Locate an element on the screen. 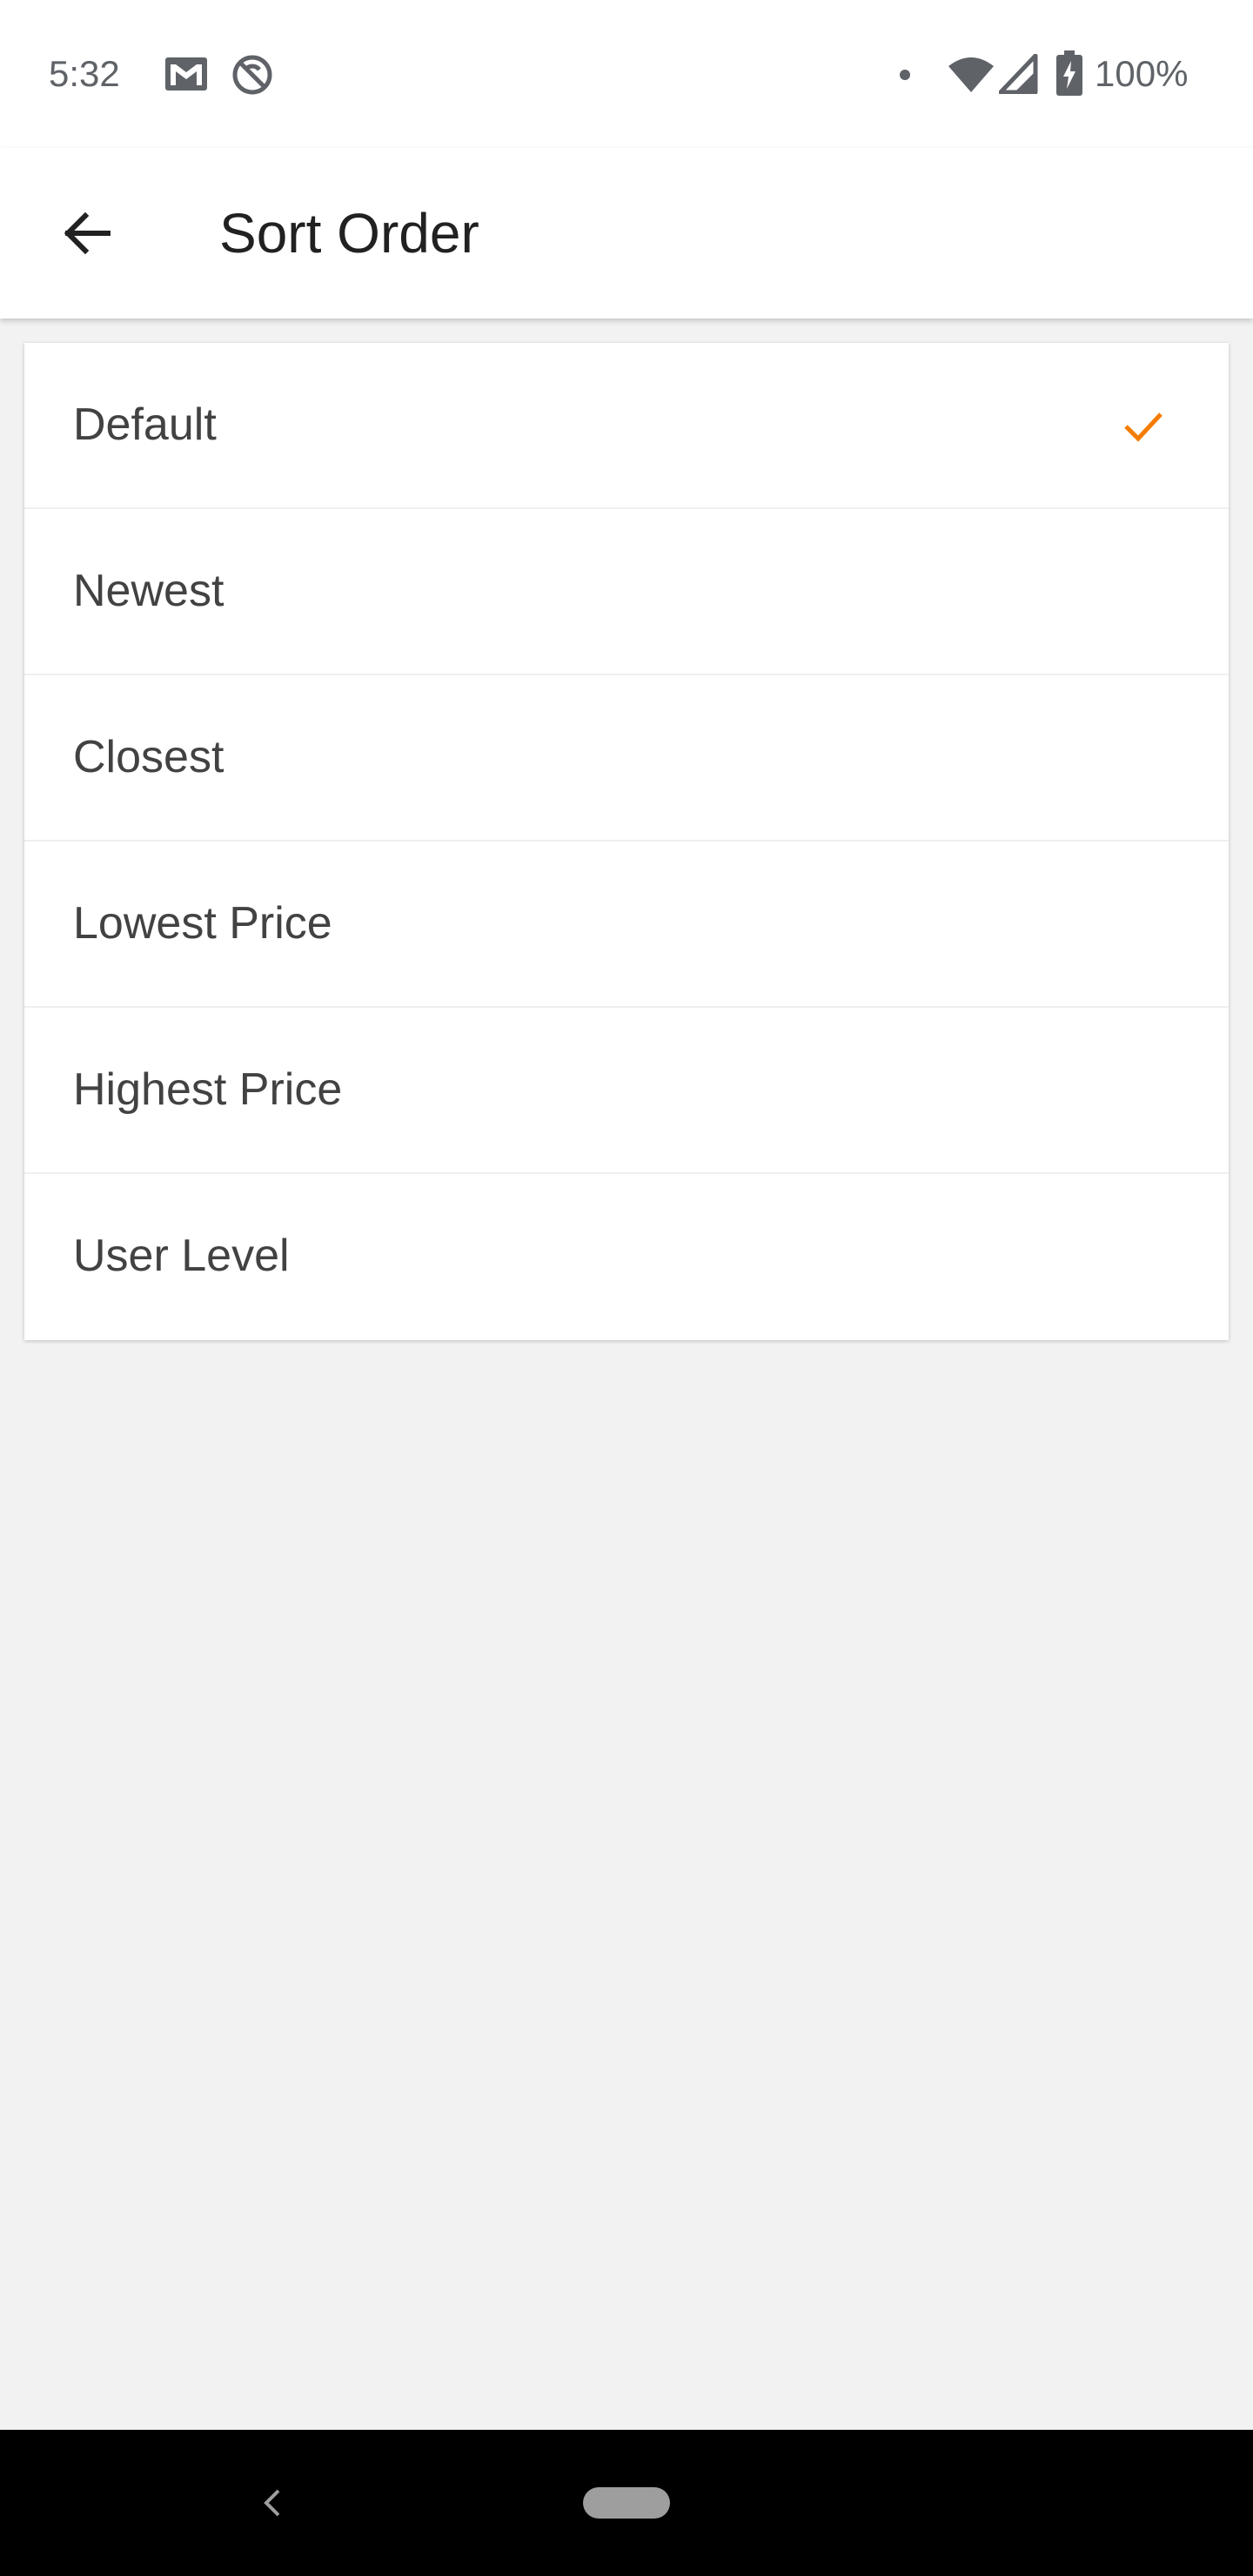  arrow-back-icon is located at coordinates (87, 233).